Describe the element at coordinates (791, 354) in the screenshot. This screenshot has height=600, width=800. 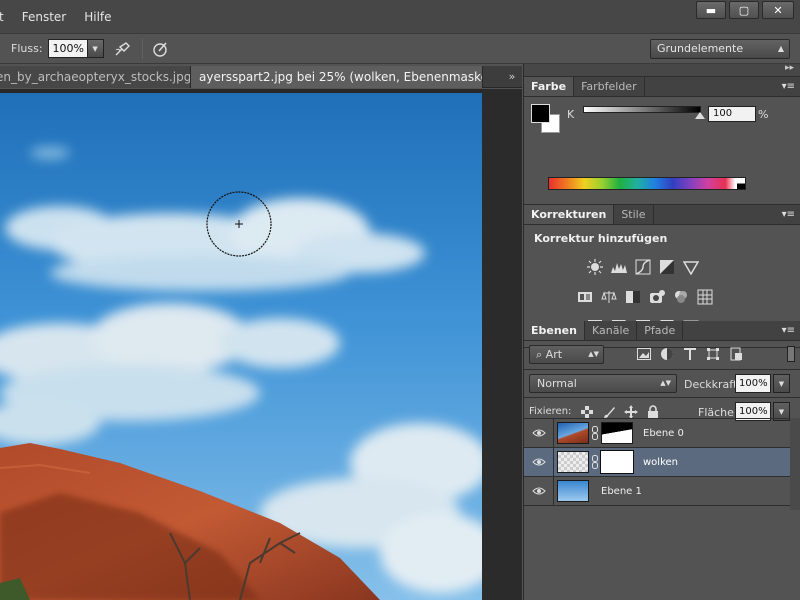
I see `filter-toggle` at that location.